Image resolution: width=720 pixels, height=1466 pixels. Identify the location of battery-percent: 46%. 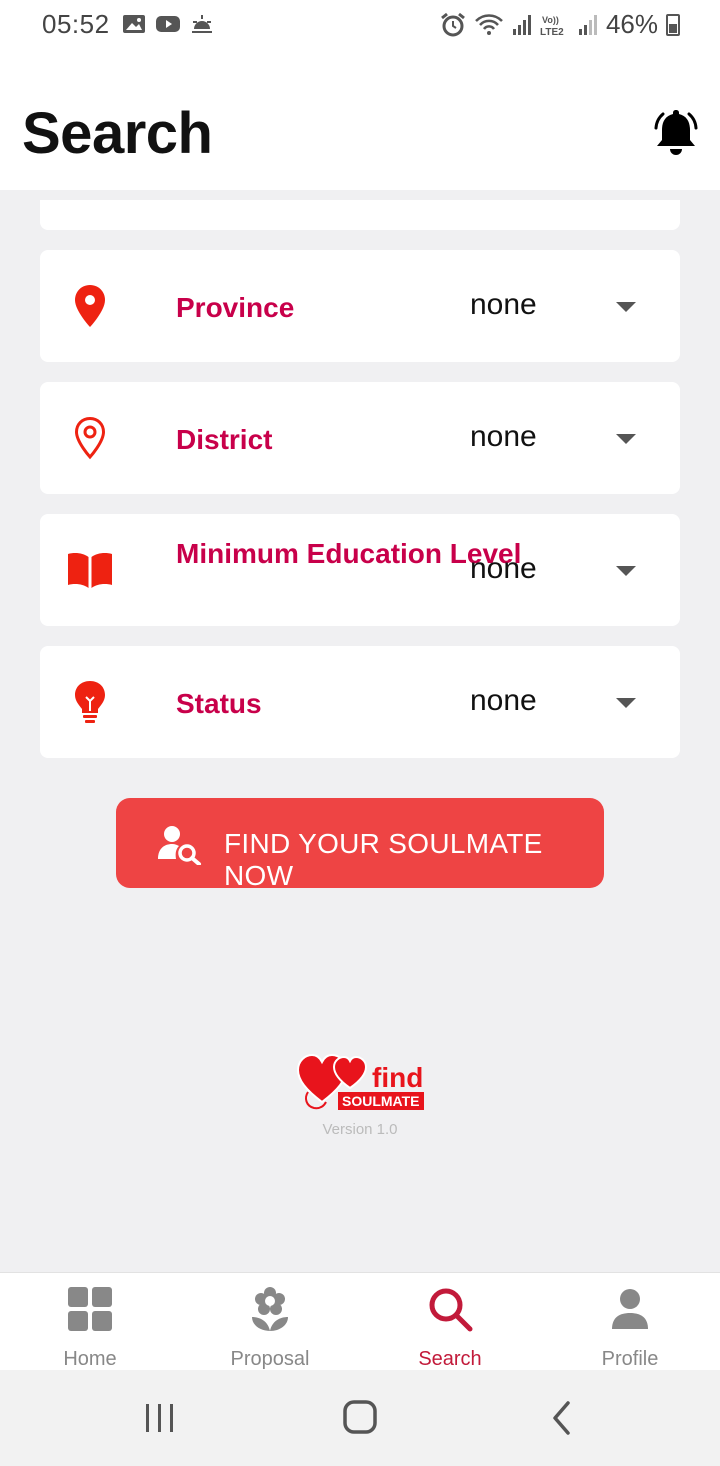
(631, 24).